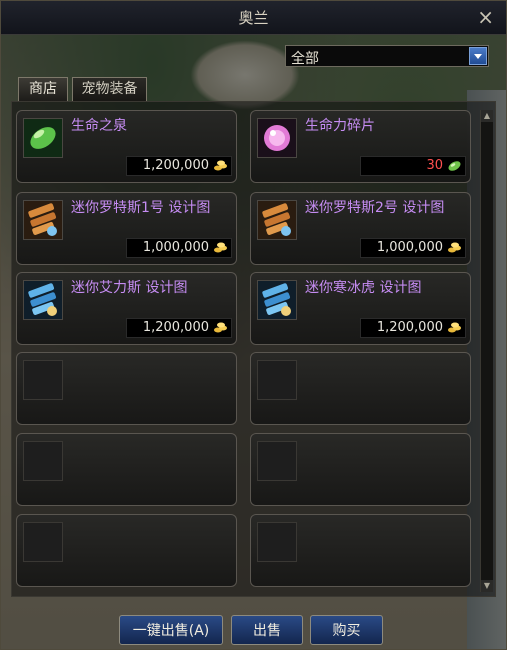 Image resolution: width=507 pixels, height=650 pixels. I want to click on item-slot-mini-lotus1-blueprint: 迷你罗特斯1号 设计图 1,000,000, so click(126, 228).